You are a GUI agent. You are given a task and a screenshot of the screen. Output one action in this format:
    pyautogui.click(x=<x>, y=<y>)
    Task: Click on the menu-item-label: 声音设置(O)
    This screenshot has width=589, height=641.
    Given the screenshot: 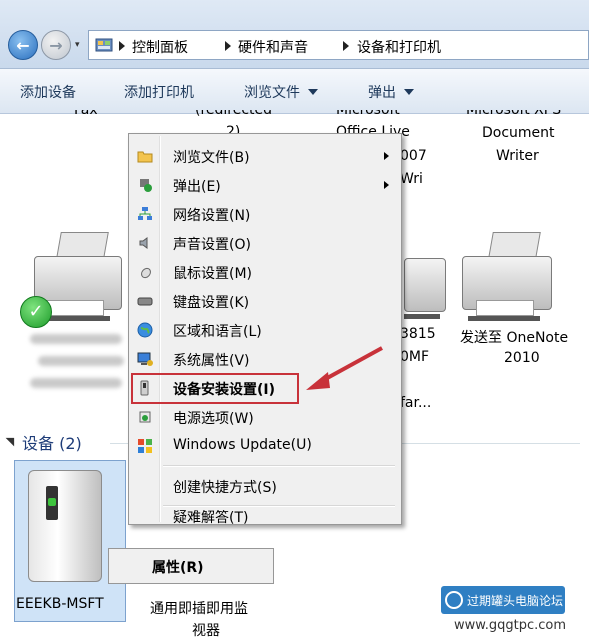 What is the action you would take?
    pyautogui.click(x=212, y=245)
    